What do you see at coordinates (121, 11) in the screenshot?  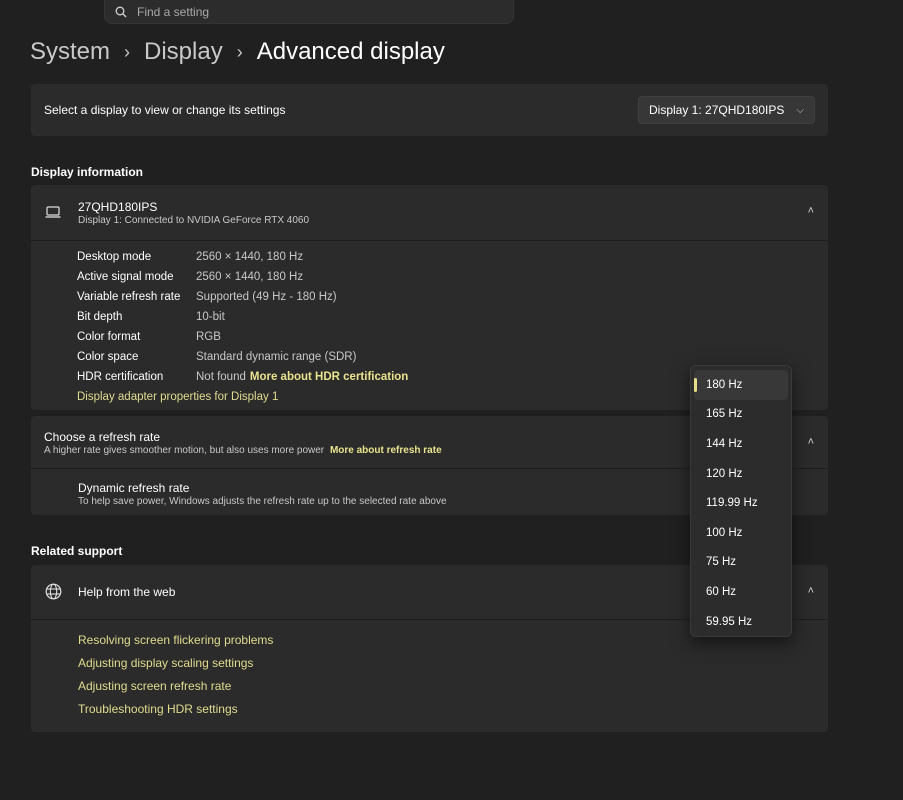 I see `search-icon` at bounding box center [121, 11].